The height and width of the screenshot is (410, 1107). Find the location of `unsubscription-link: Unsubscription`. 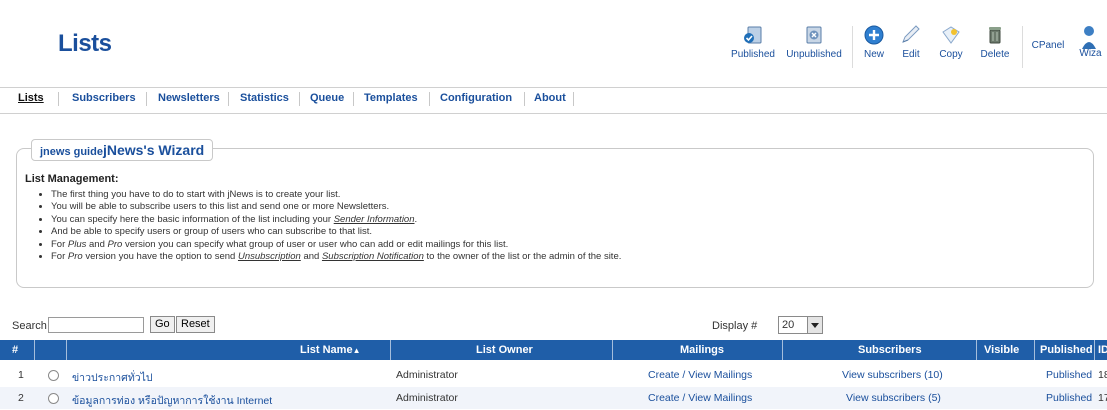

unsubscription-link: Unsubscription is located at coordinates (269, 256).